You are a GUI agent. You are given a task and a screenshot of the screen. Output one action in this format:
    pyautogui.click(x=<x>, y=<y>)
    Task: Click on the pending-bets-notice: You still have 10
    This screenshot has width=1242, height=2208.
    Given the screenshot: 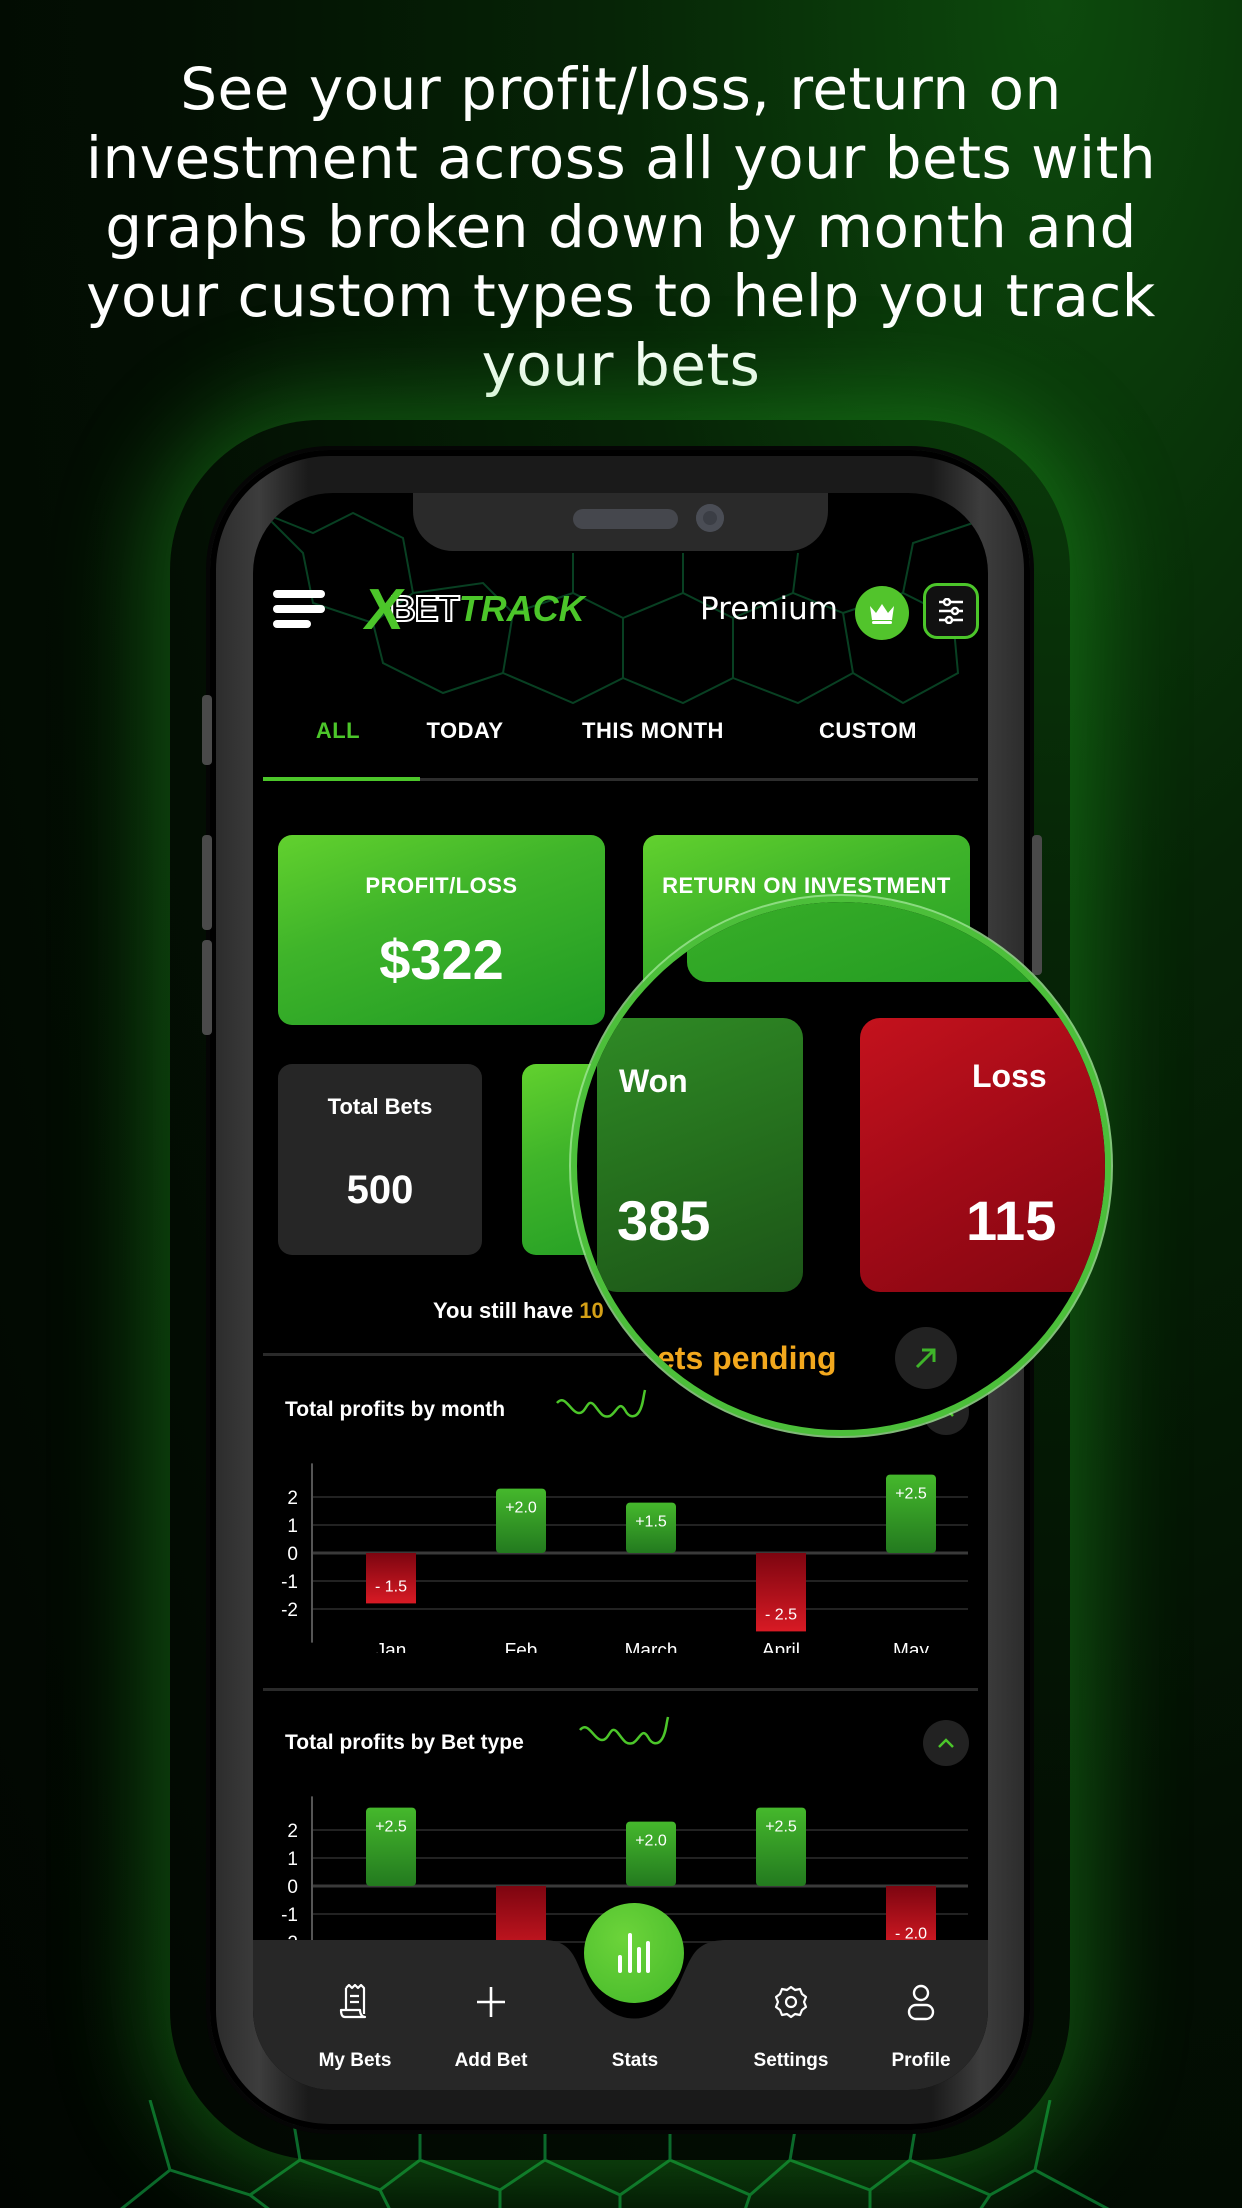 What is the action you would take?
    pyautogui.click(x=518, y=1311)
    